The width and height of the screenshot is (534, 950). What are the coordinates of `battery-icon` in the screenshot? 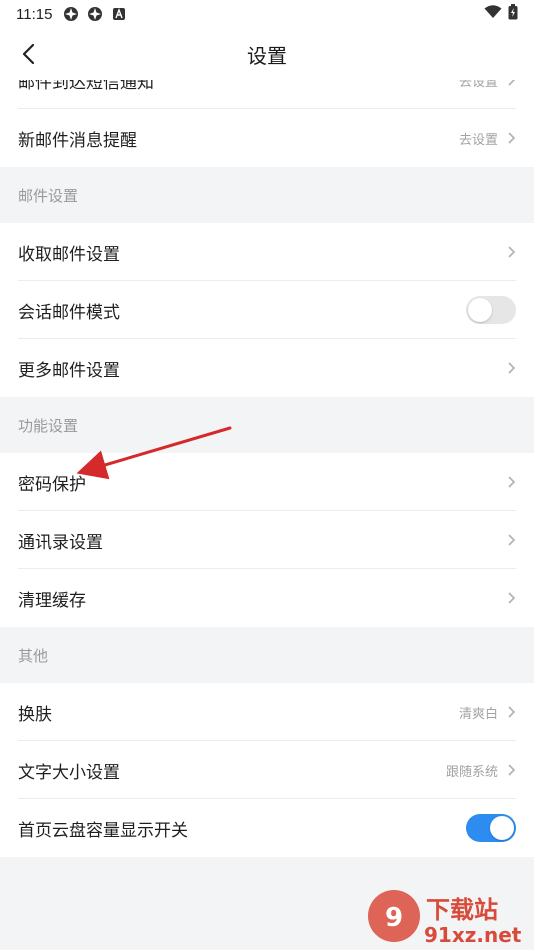 It's located at (513, 14).